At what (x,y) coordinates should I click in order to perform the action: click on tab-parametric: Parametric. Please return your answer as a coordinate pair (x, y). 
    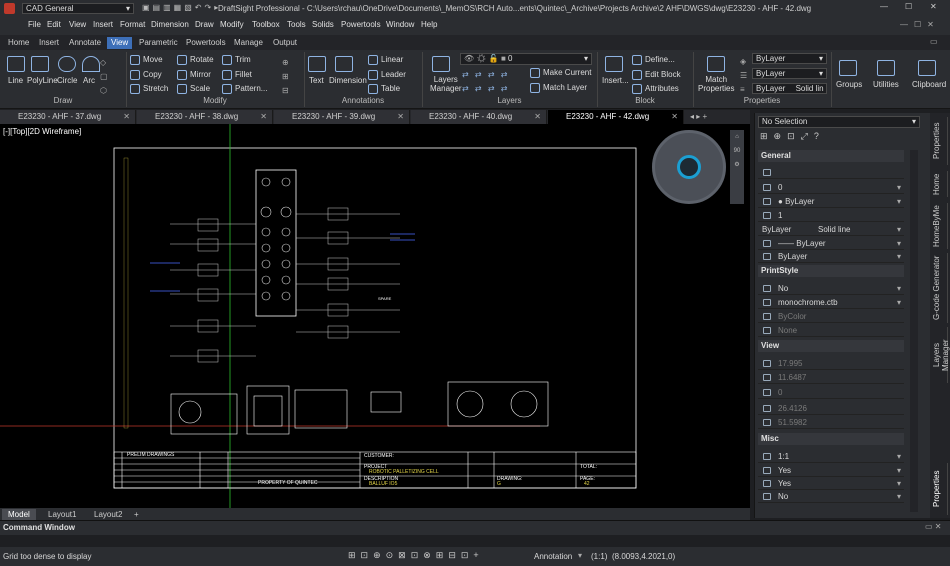
    Looking at the image, I should click on (158, 43).